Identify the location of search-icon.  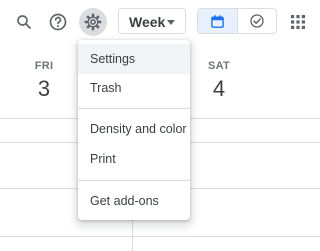
(24, 22).